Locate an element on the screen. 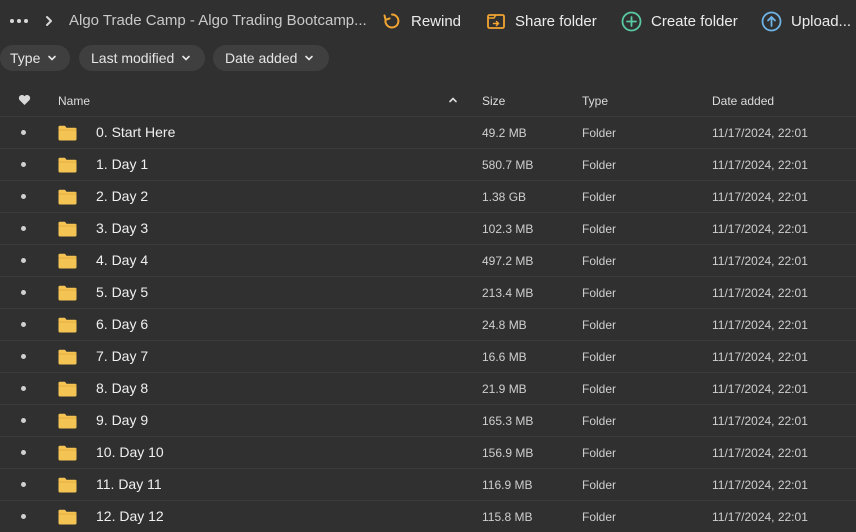  folder-size: 24.8 MB is located at coordinates (504, 325).